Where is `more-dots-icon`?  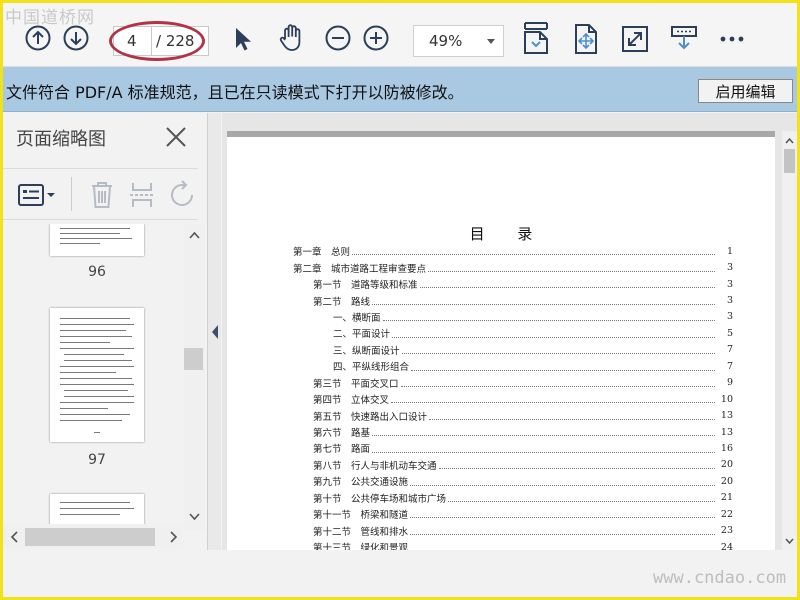
more-dots-icon is located at coordinates (732, 39).